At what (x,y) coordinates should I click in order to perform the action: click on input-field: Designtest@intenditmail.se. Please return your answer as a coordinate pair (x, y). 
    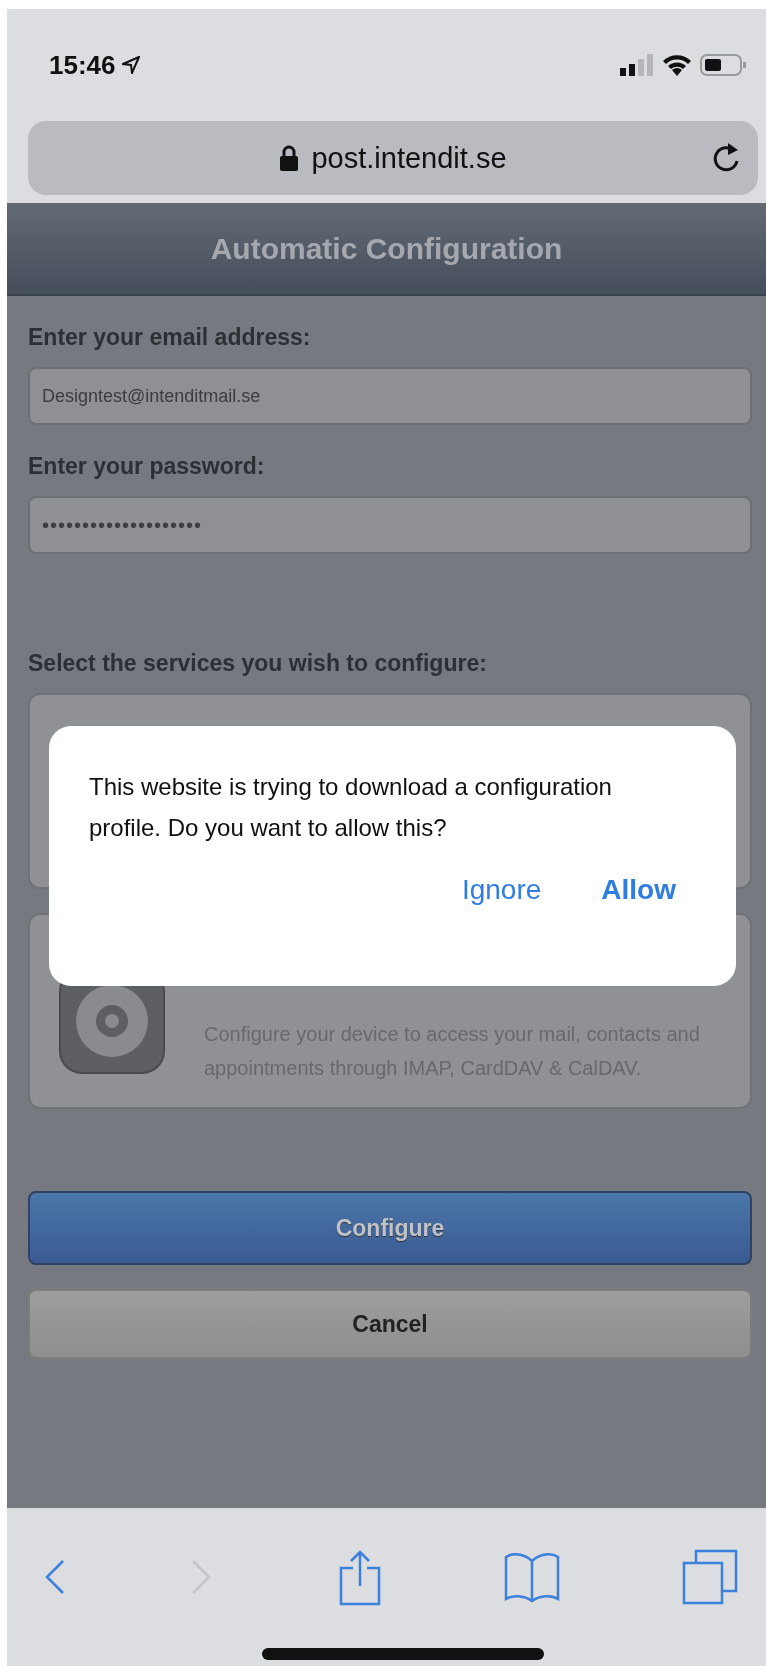
    Looking at the image, I should click on (390, 396).